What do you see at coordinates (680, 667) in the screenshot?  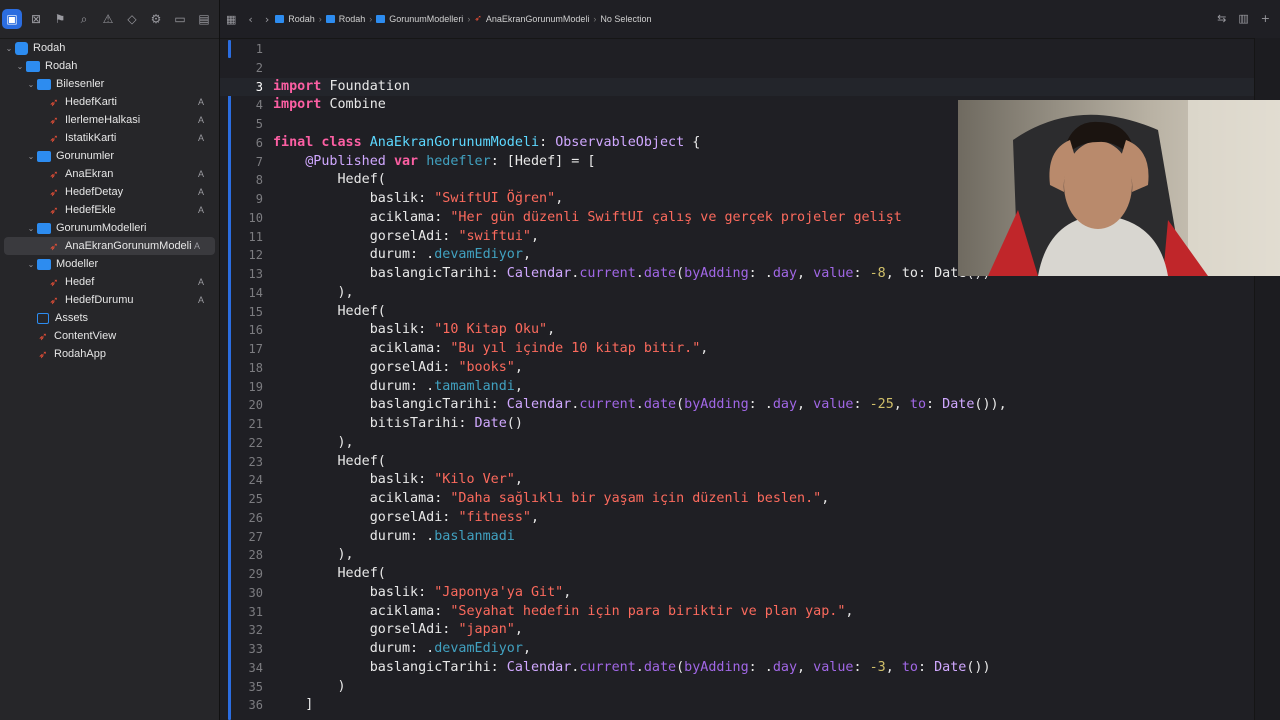 I see `code-token: (` at bounding box center [680, 667].